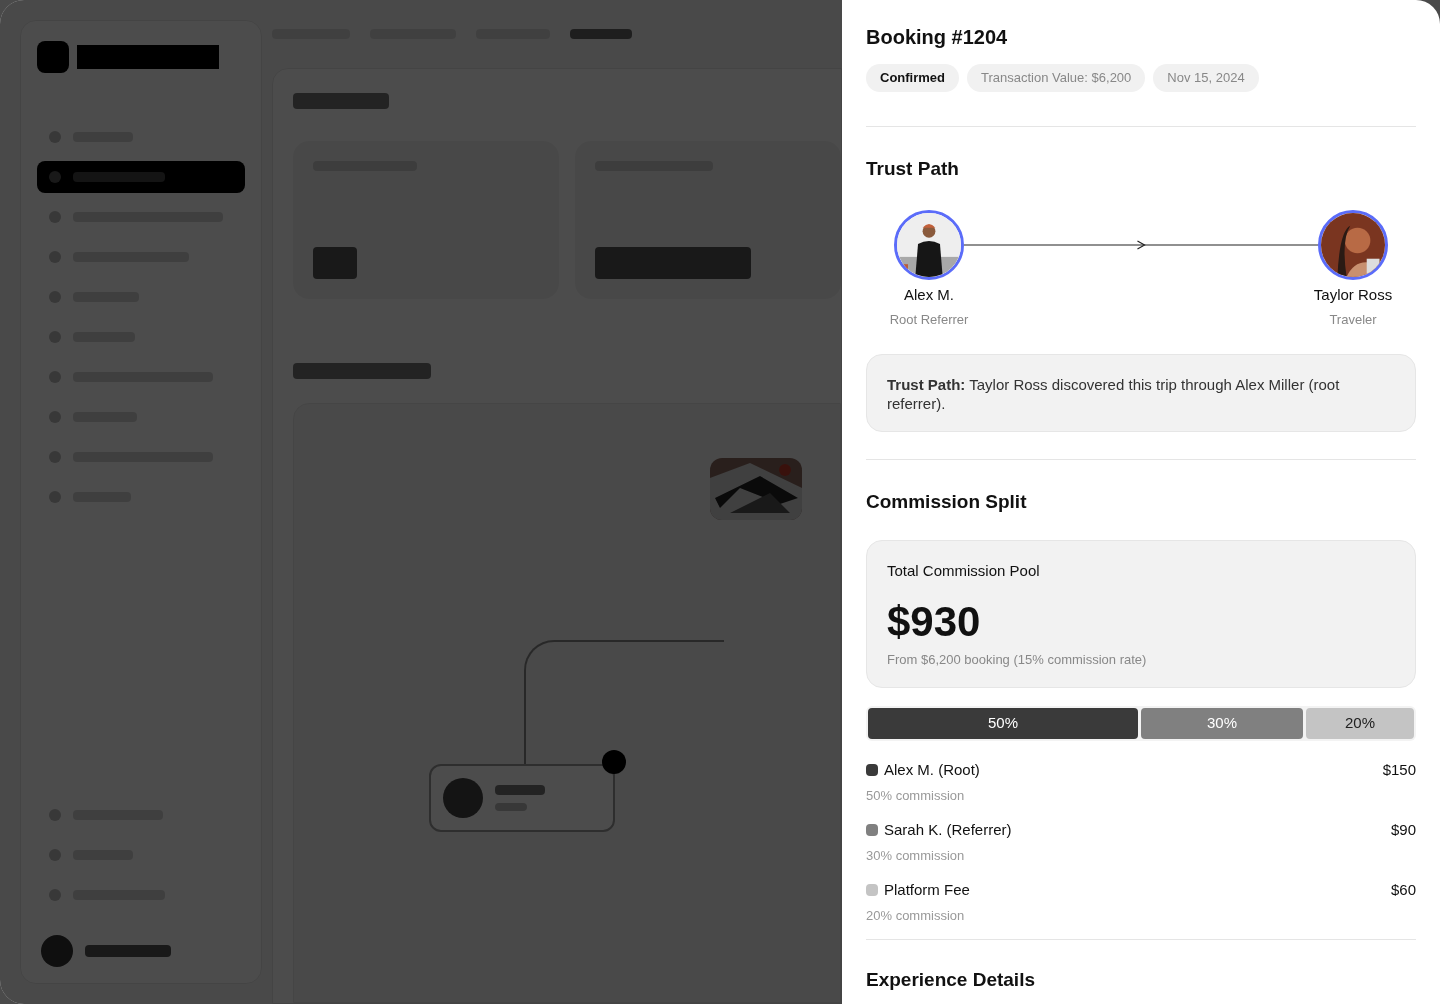 This screenshot has height=1004, width=1440. I want to click on bar-segment: 20%, so click(1360, 723).